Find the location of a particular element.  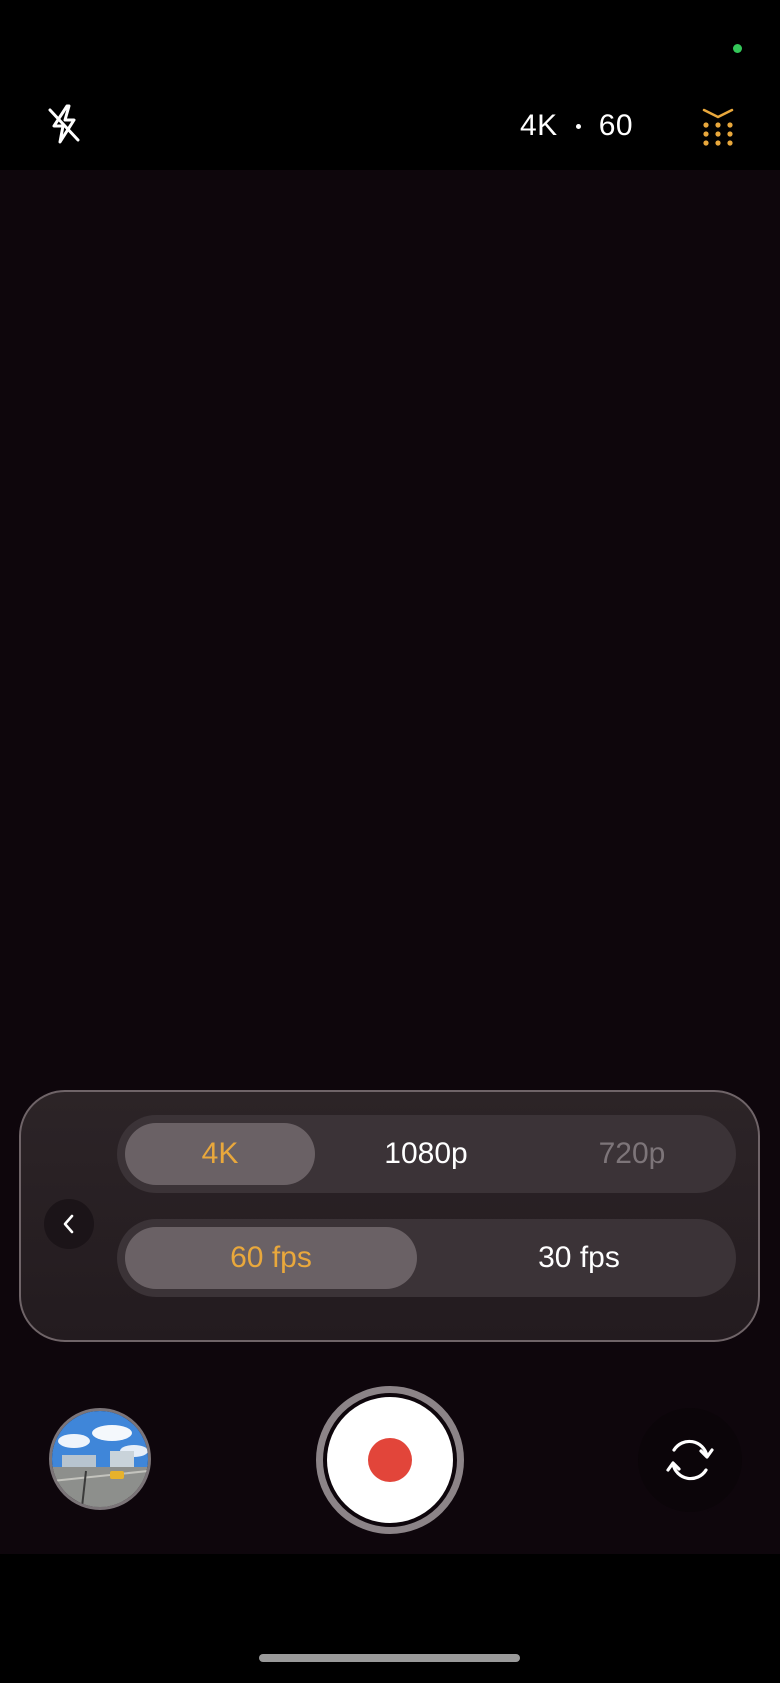

resolution-selector: 4K 1080p 720p is located at coordinates (426, 1154).